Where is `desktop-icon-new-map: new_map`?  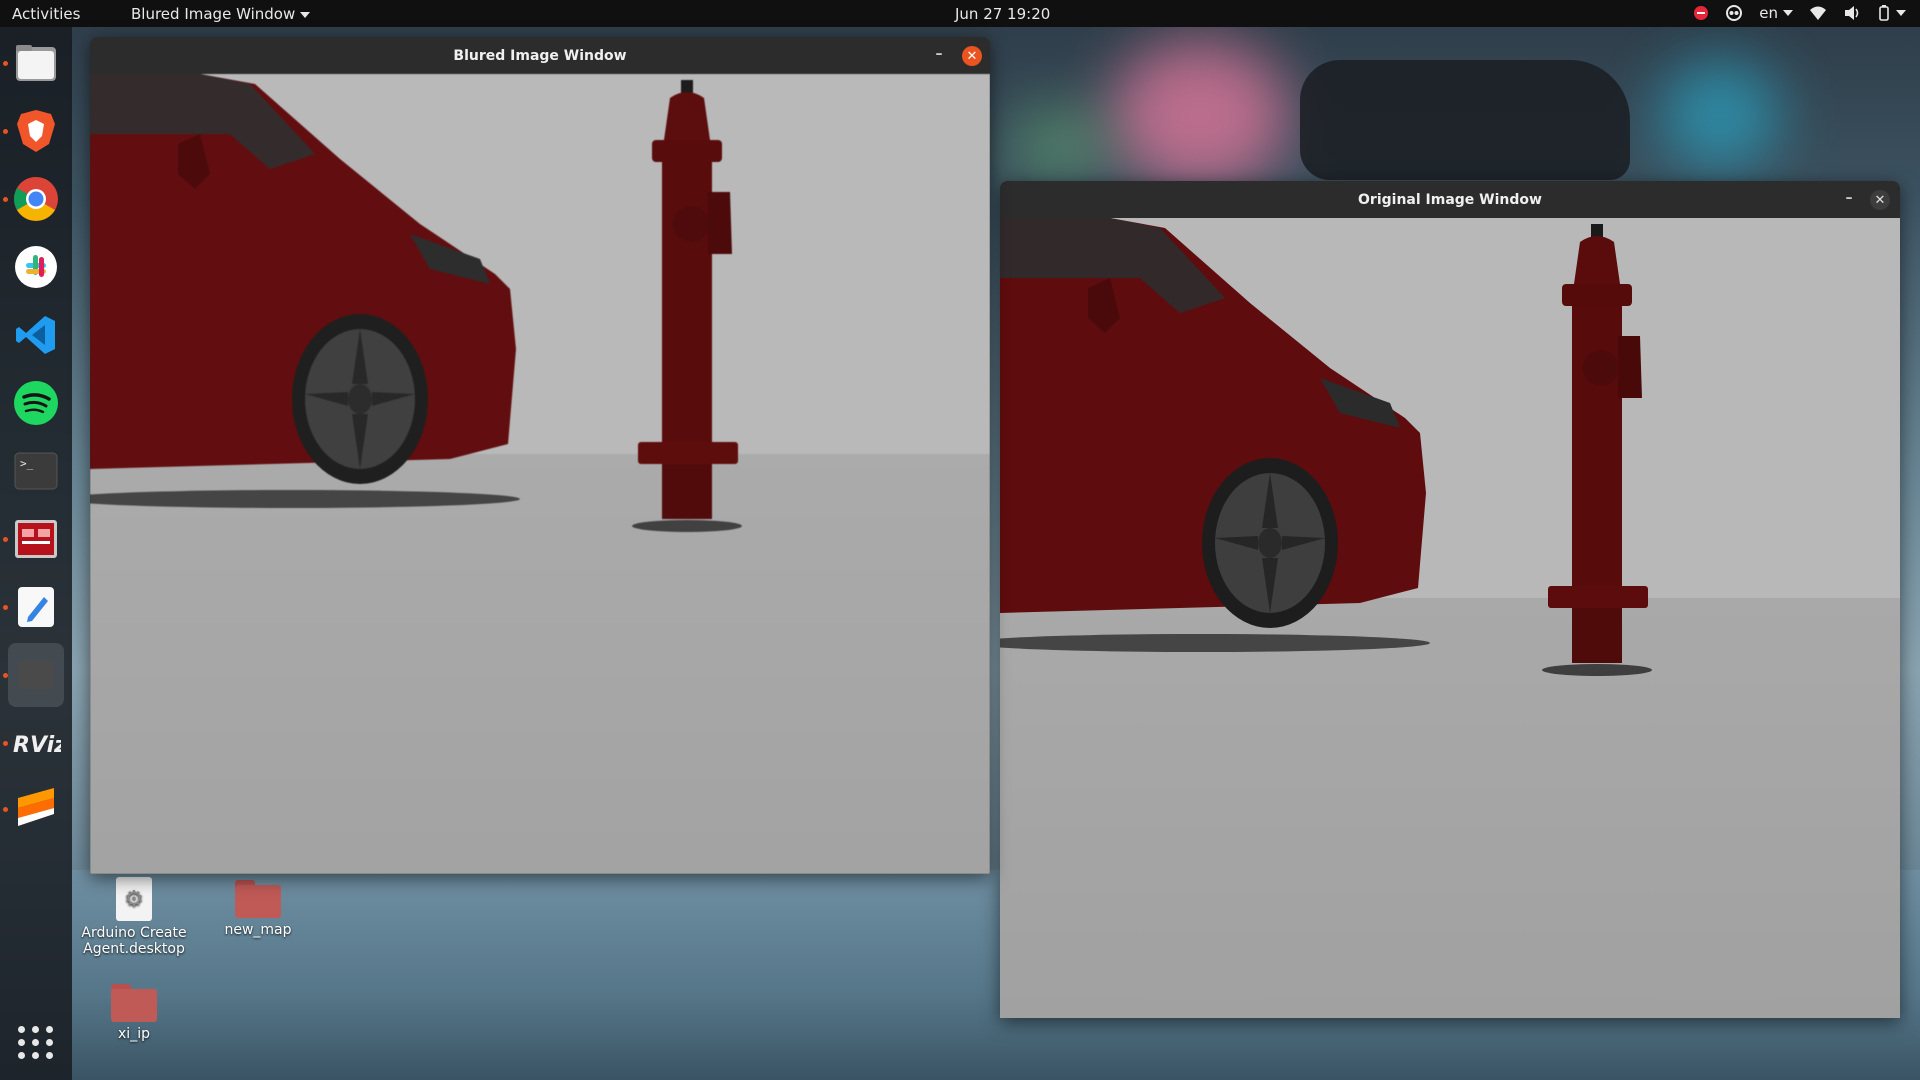 desktop-icon-new-map: new_map is located at coordinates (258, 909).